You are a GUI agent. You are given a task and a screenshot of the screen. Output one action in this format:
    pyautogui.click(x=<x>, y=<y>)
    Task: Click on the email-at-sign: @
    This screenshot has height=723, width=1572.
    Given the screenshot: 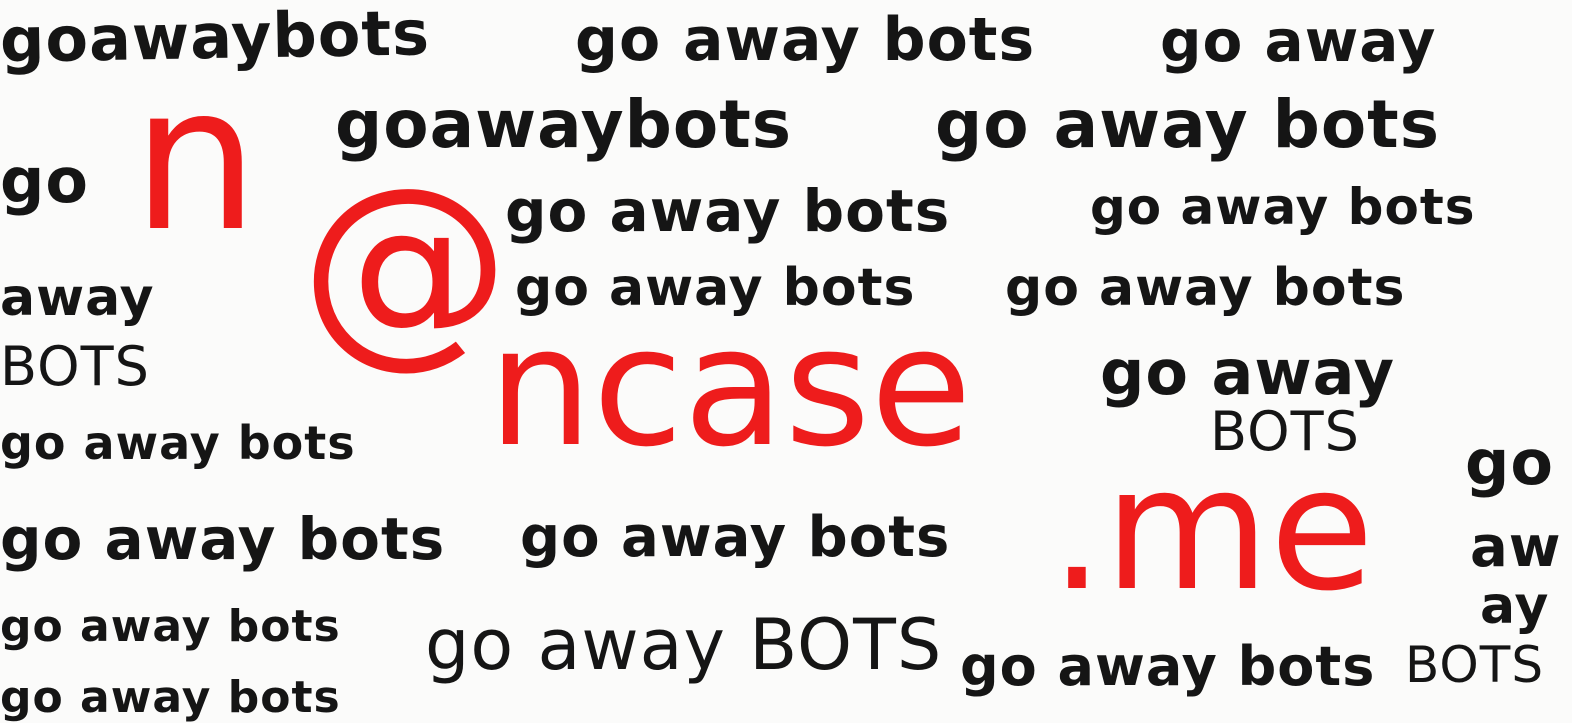 What is the action you would take?
    pyautogui.click(x=405, y=264)
    